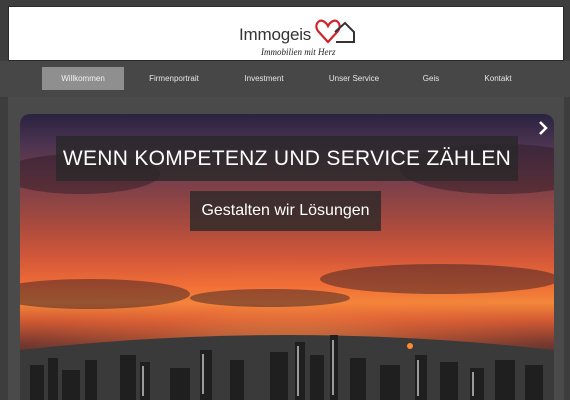 The image size is (570, 400). Describe the element at coordinates (335, 31) in the screenshot. I see `heart-house-icon` at that location.